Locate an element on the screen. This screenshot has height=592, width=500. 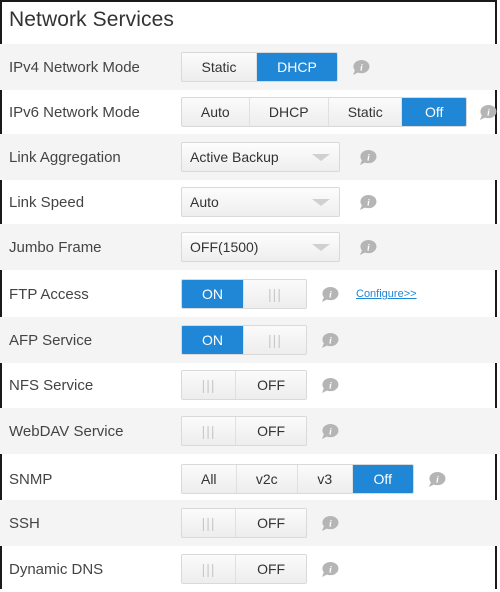
ipv4-option-static: Static is located at coordinates (220, 67).